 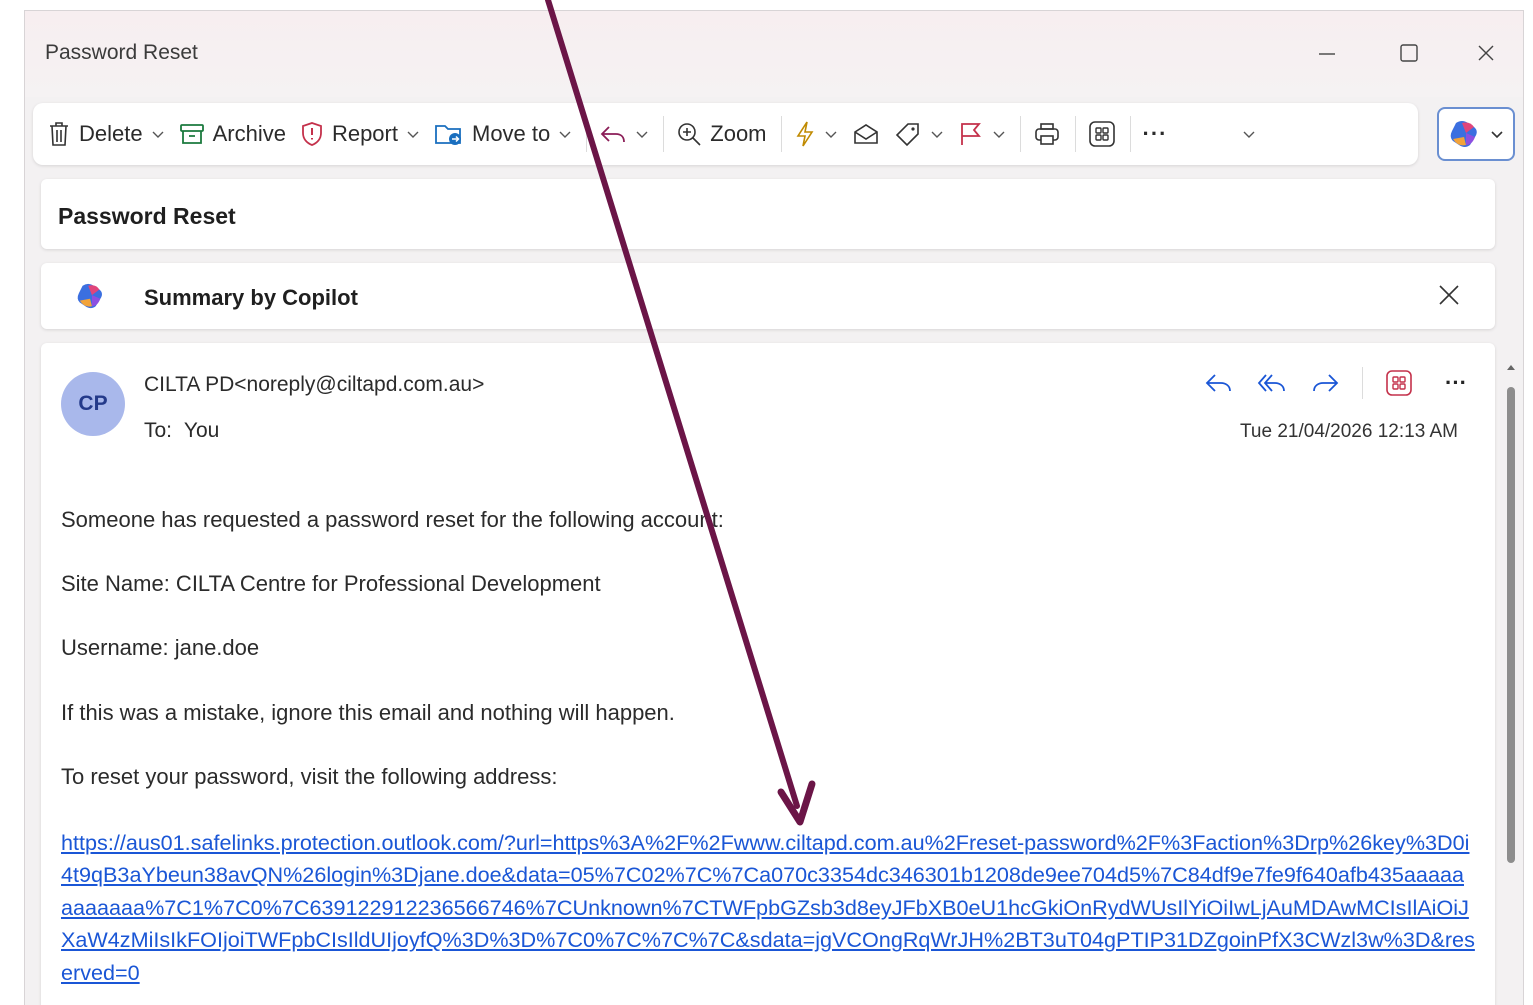 I want to click on archive-button: Archive, so click(x=232, y=134).